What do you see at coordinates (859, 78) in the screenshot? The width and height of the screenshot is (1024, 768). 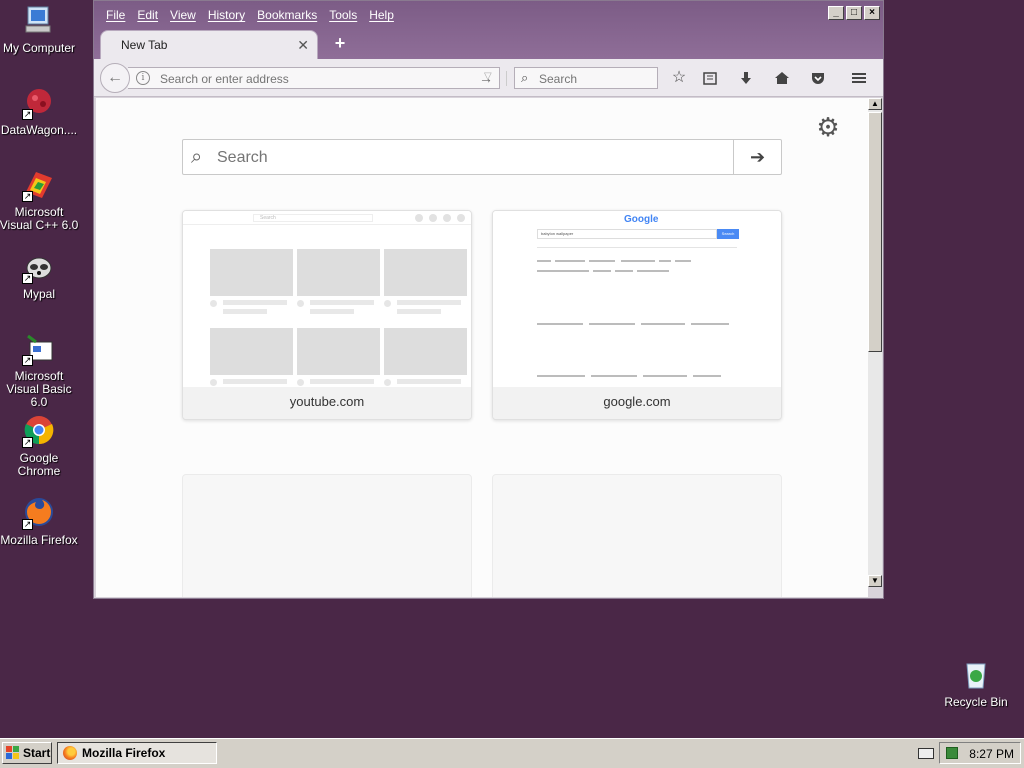 I see `hamburger-menu-icon` at bounding box center [859, 78].